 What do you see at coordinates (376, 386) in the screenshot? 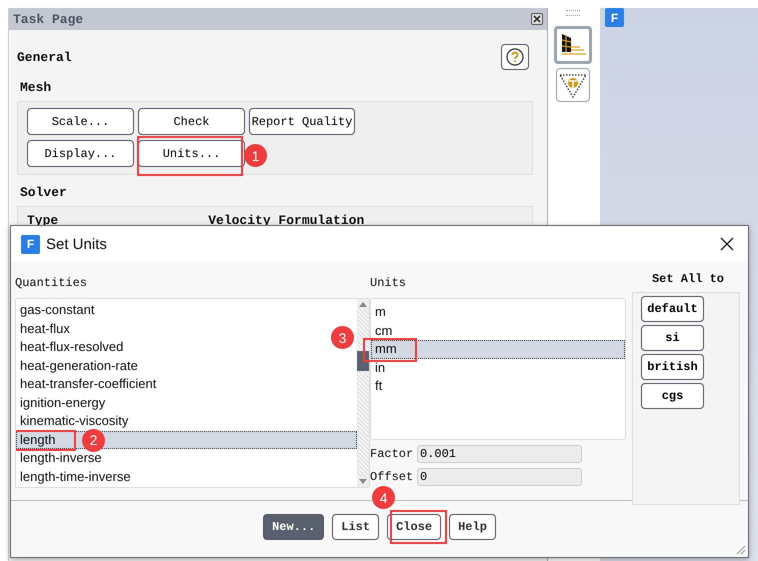
I see `list-item: ft` at bounding box center [376, 386].